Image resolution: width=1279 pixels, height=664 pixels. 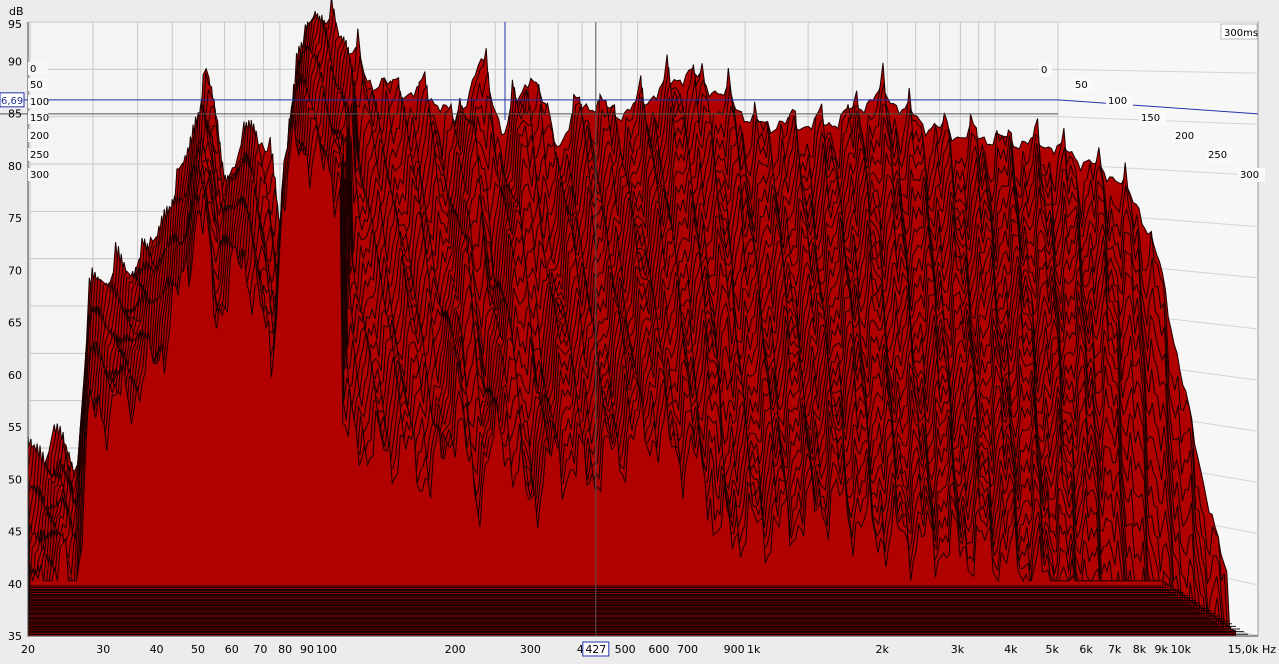 What do you see at coordinates (15, 166) in the screenshot?
I see `y-tick-label: 80` at bounding box center [15, 166].